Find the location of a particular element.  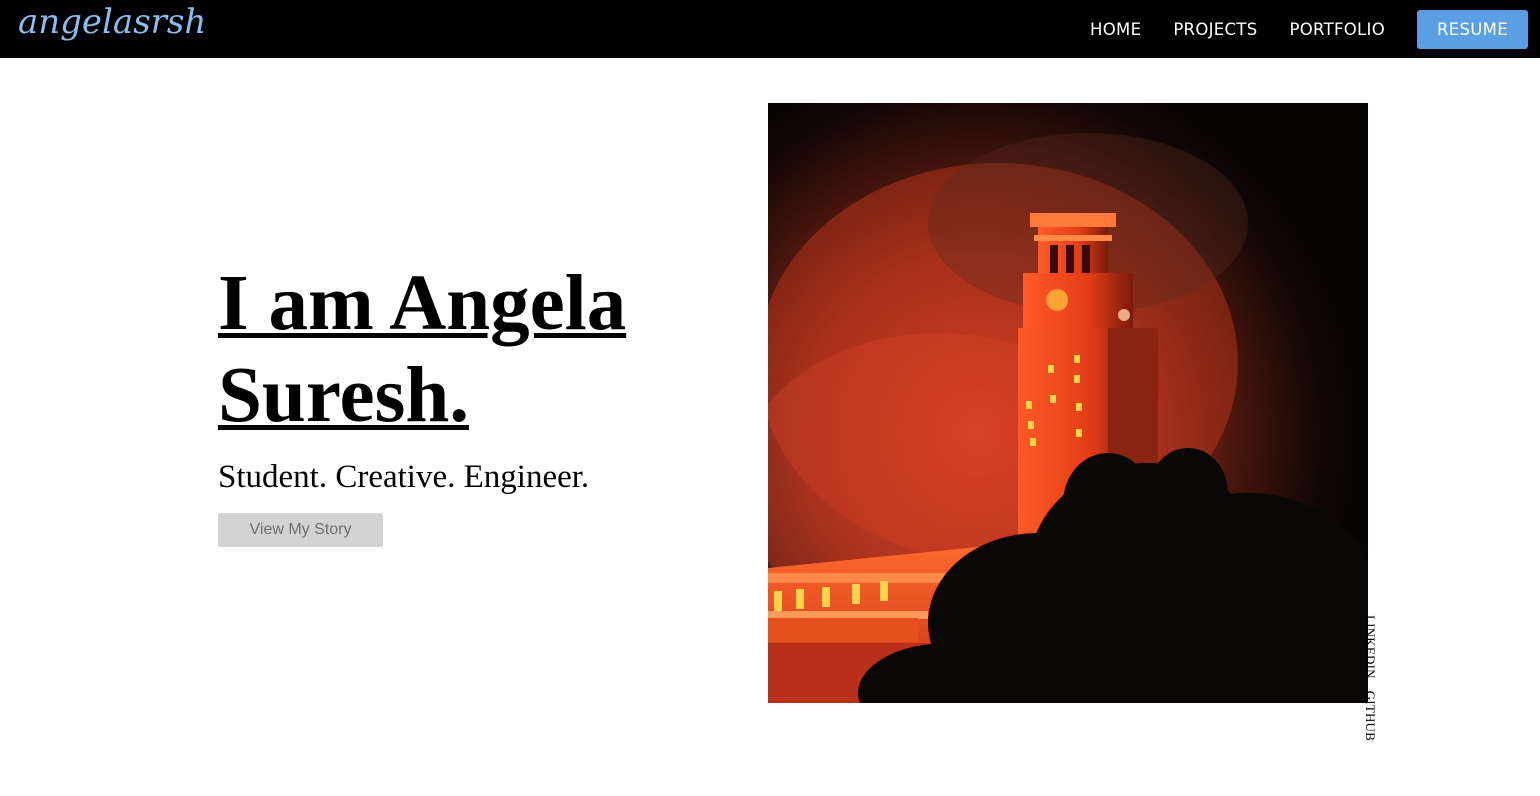

nav-projects-link: PROJECTS is located at coordinates (1215, 29).